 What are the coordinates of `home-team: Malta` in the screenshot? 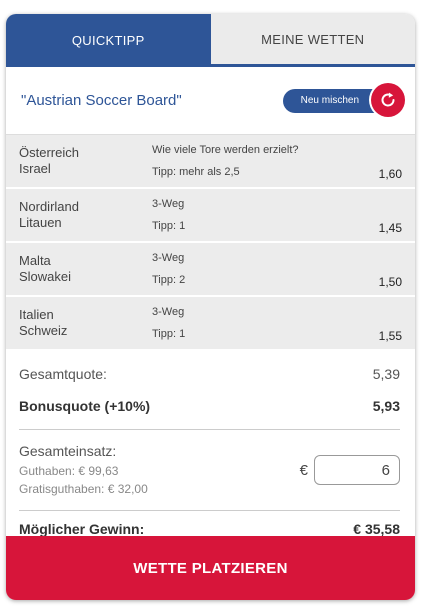 It's located at (35, 260).